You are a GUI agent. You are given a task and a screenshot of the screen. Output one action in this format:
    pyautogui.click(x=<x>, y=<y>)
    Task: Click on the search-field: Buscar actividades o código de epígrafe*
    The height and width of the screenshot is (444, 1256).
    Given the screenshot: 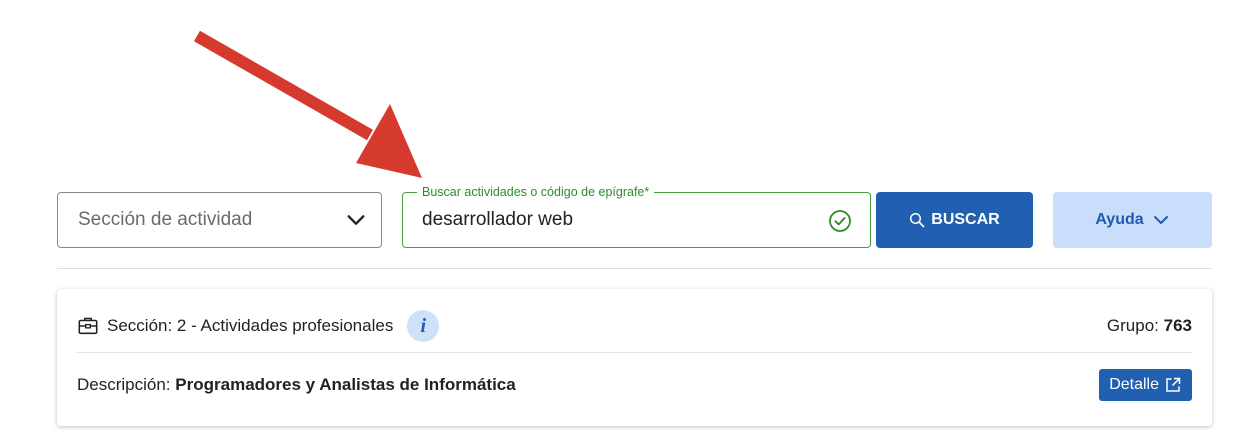 What is the action you would take?
    pyautogui.click(x=636, y=216)
    